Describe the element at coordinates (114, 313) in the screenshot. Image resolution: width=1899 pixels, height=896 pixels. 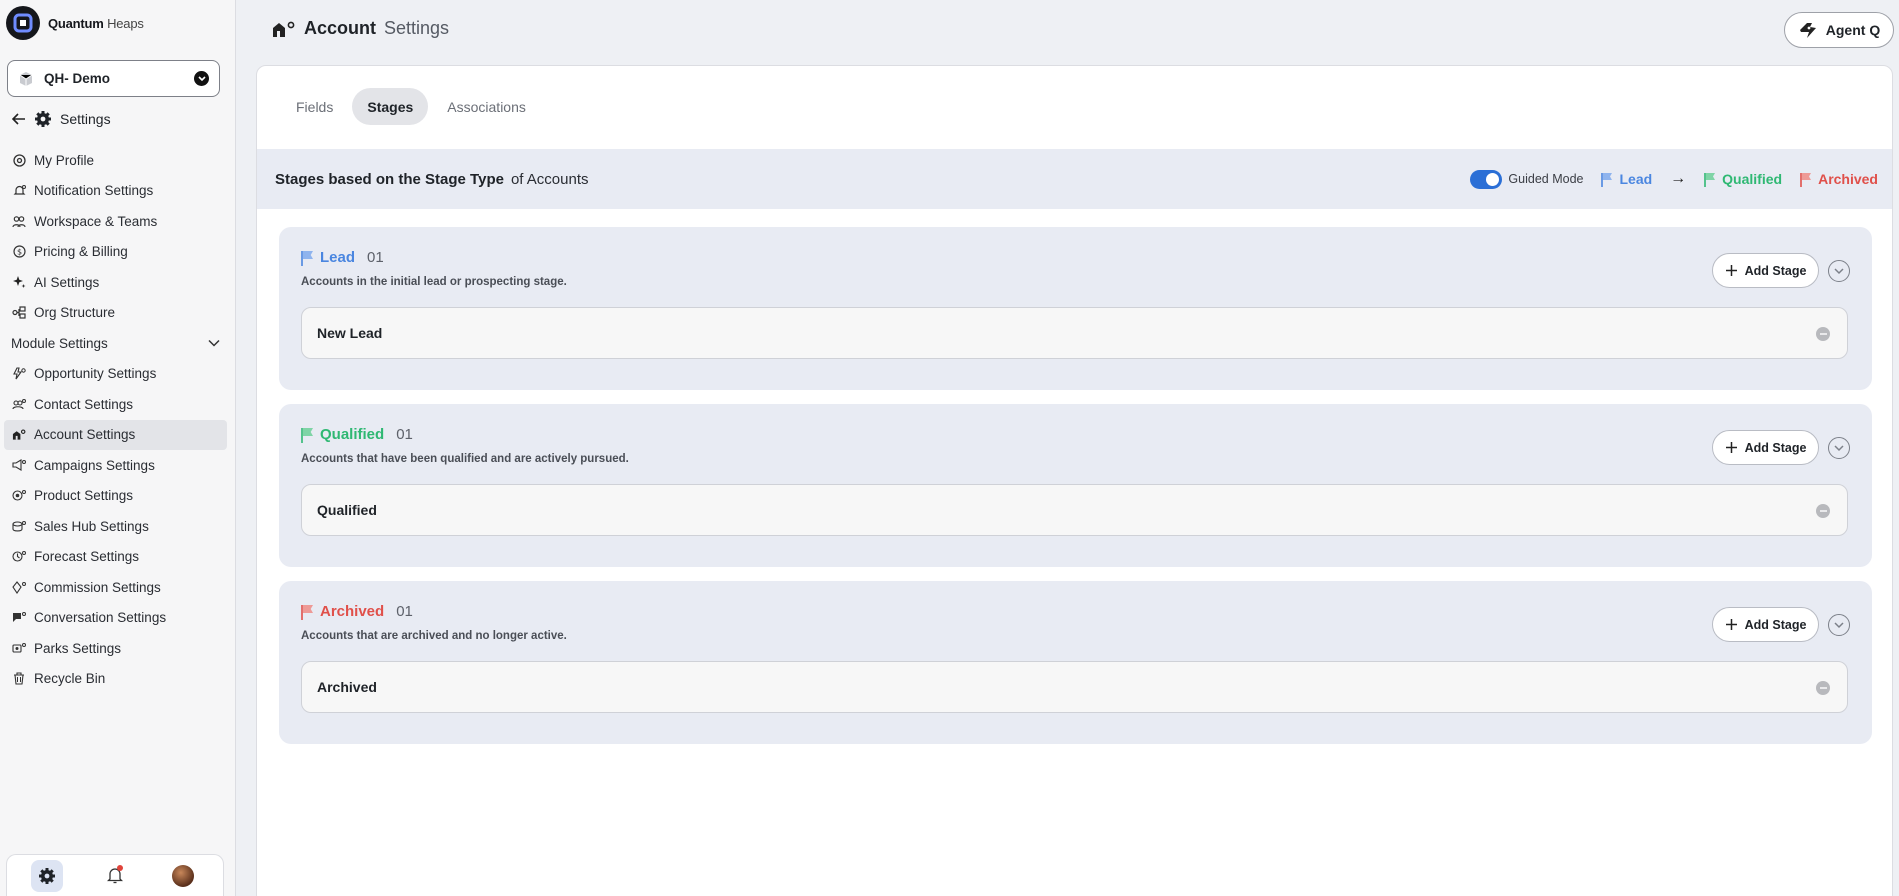
I see `sidebar-item-org-structure: Org Structure` at that location.